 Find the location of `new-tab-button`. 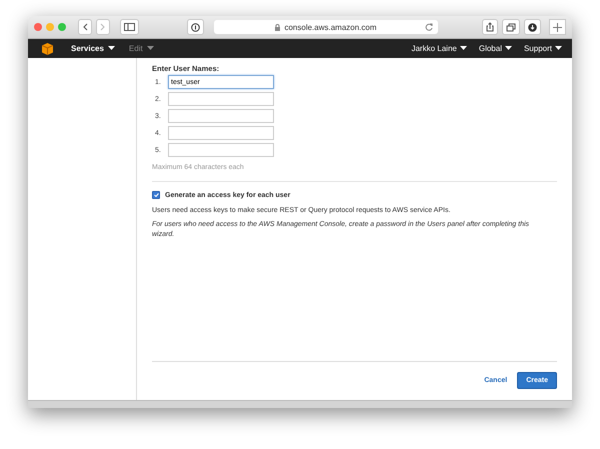

new-tab-button is located at coordinates (557, 27).